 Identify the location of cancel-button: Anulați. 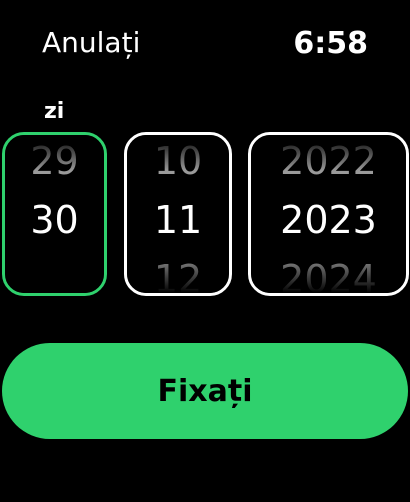
(91, 42).